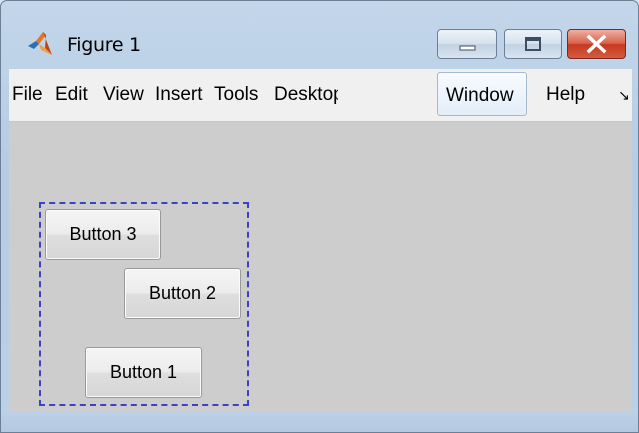  I want to click on menu-window: Window, so click(482, 94).